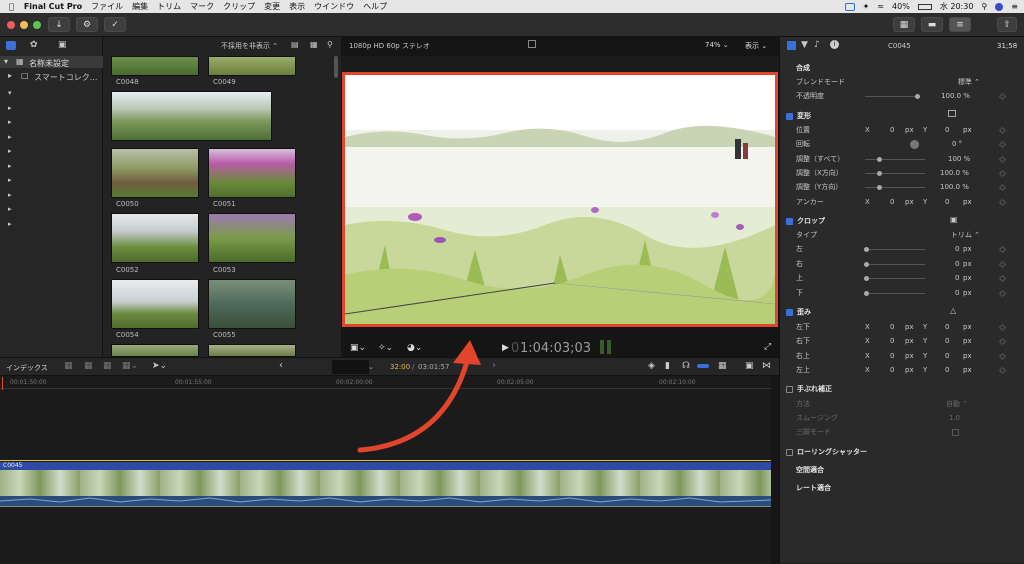 The height and width of the screenshot is (564, 1024). I want to click on crop-bottom-slider, so click(894, 293).